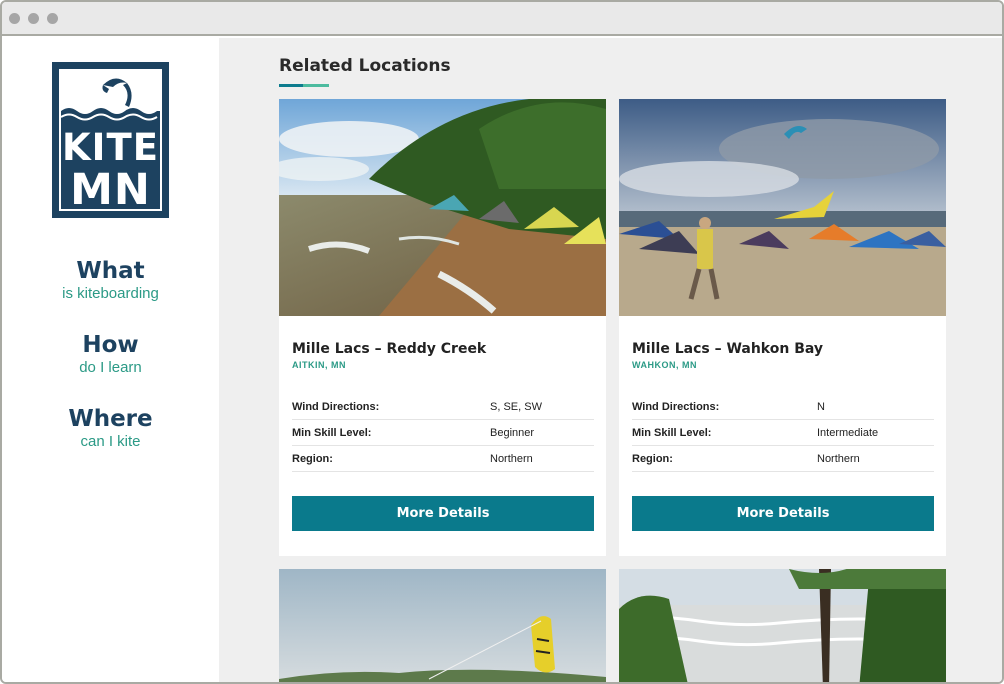  What do you see at coordinates (512, 433) in the screenshot?
I see `detail-value: Beginner` at bounding box center [512, 433].